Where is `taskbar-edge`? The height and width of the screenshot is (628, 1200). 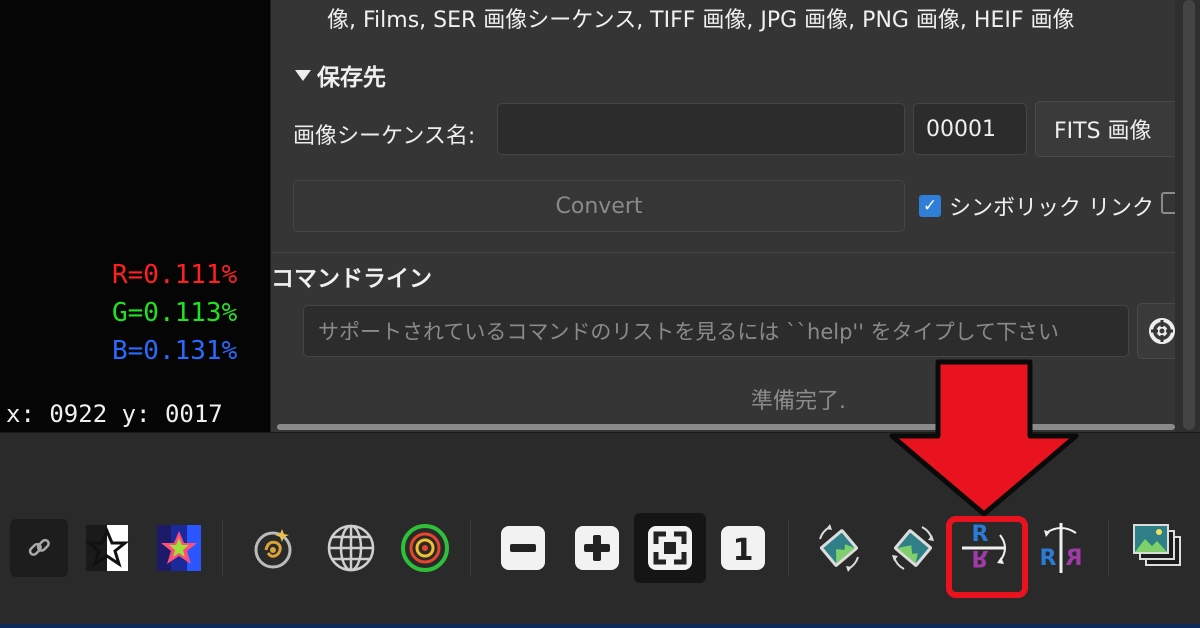 taskbar-edge is located at coordinates (600, 626).